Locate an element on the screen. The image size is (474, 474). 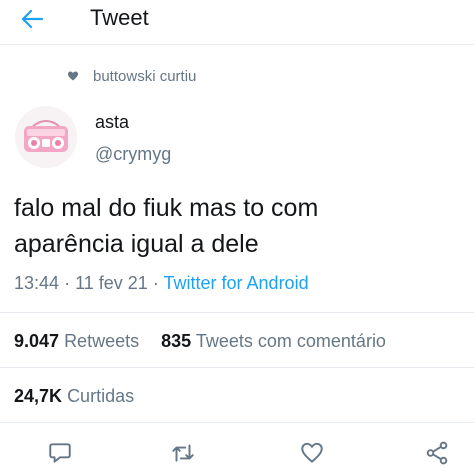
likes-label: Curtidas is located at coordinates (101, 396).